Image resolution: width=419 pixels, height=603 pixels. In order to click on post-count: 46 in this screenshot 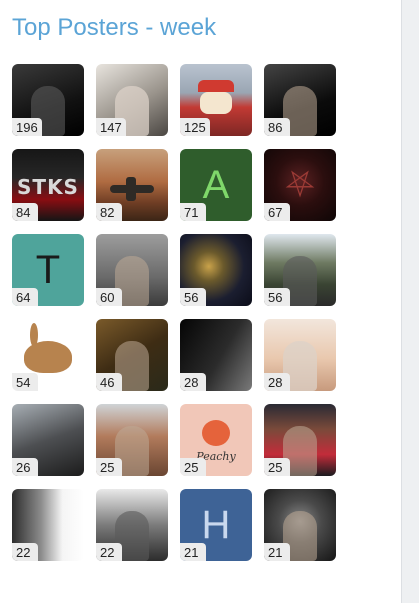, I will do `click(109, 382)`.